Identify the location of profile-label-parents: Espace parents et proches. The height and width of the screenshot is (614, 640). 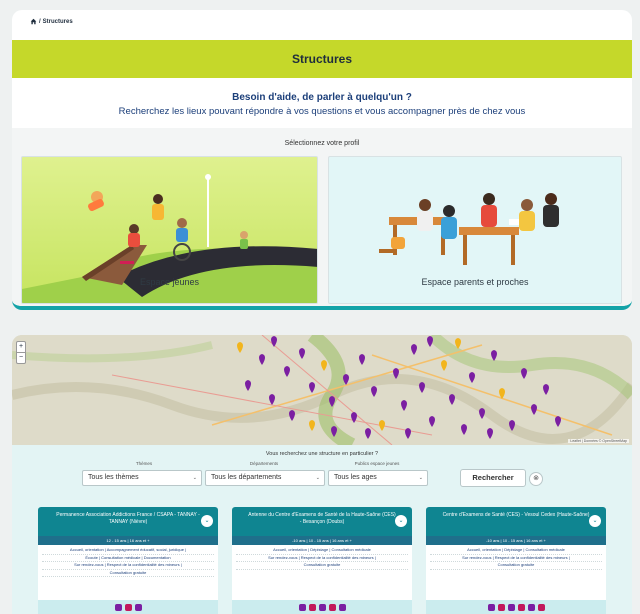
(475, 282).